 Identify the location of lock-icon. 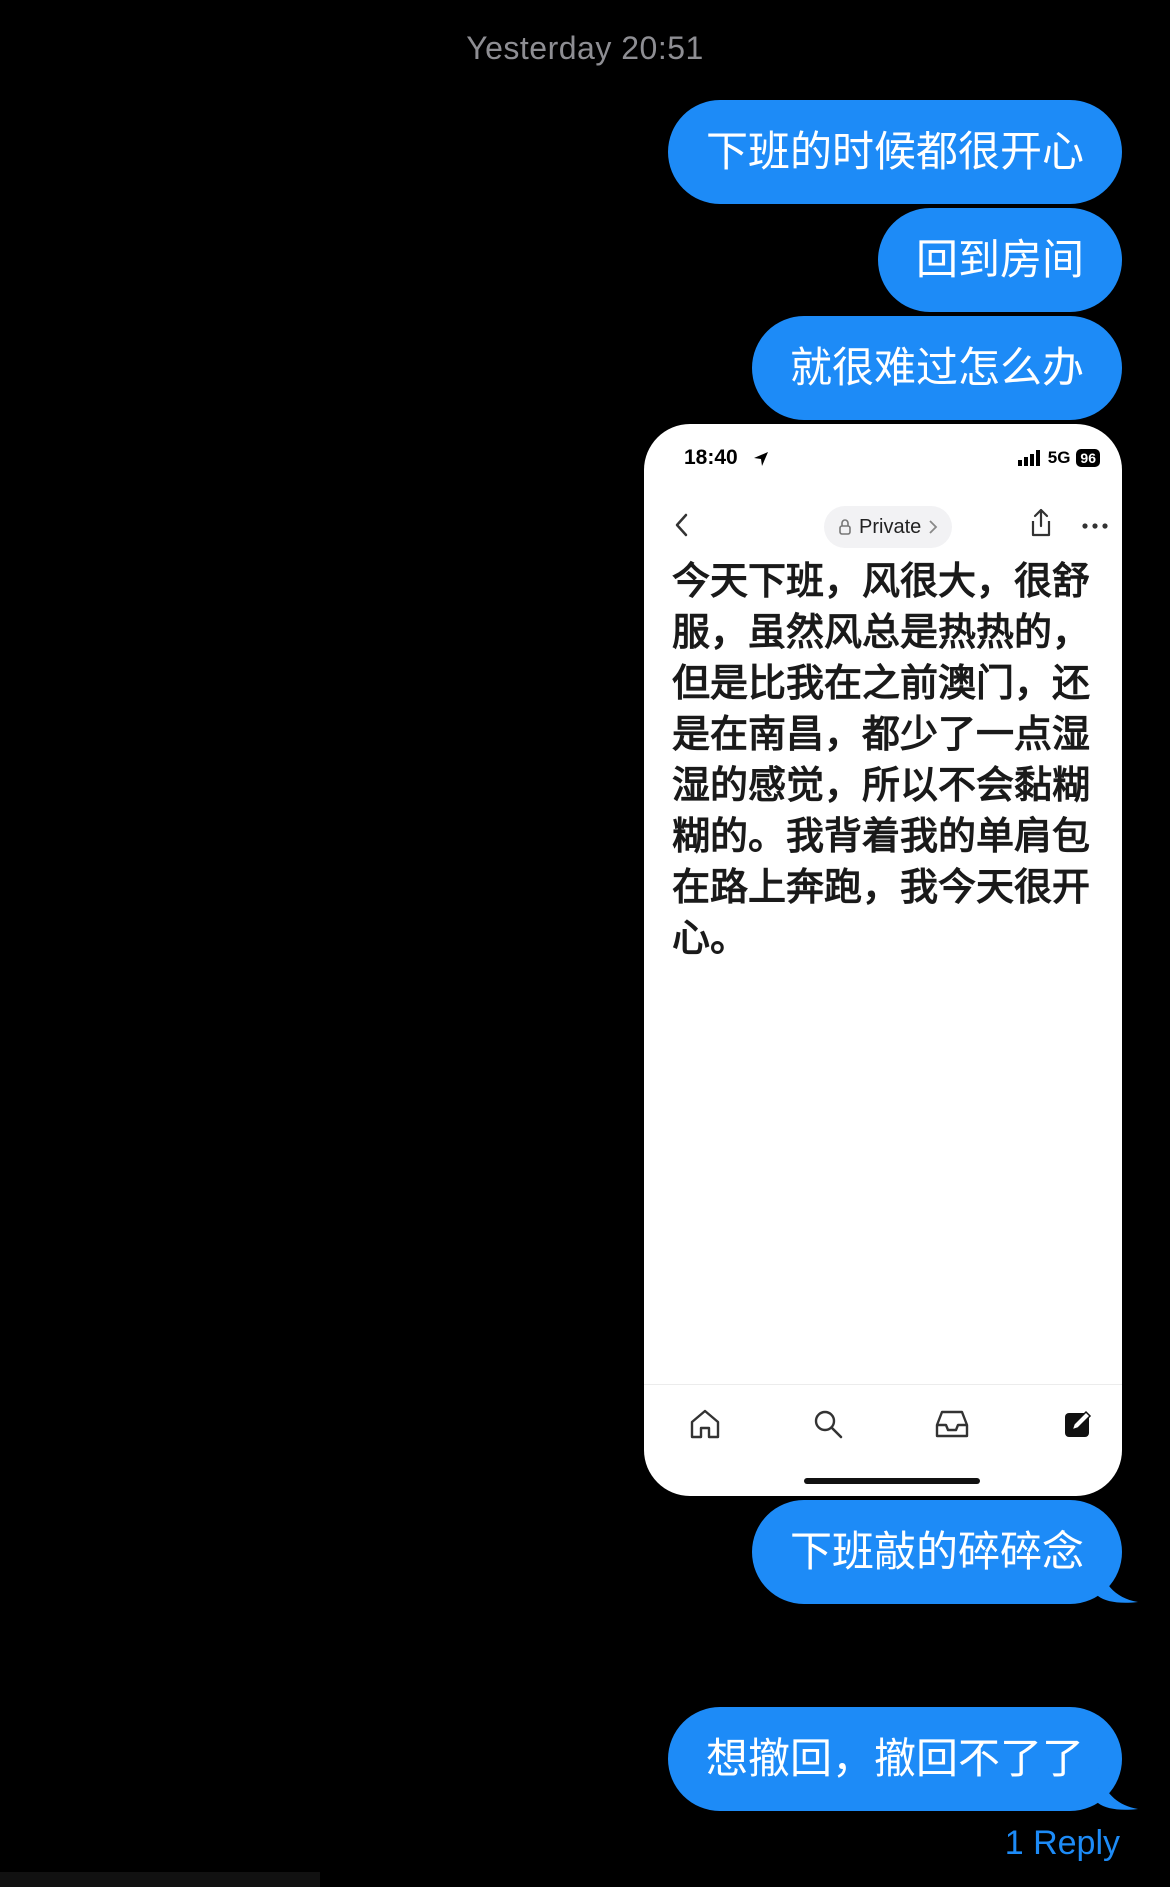
(845, 527).